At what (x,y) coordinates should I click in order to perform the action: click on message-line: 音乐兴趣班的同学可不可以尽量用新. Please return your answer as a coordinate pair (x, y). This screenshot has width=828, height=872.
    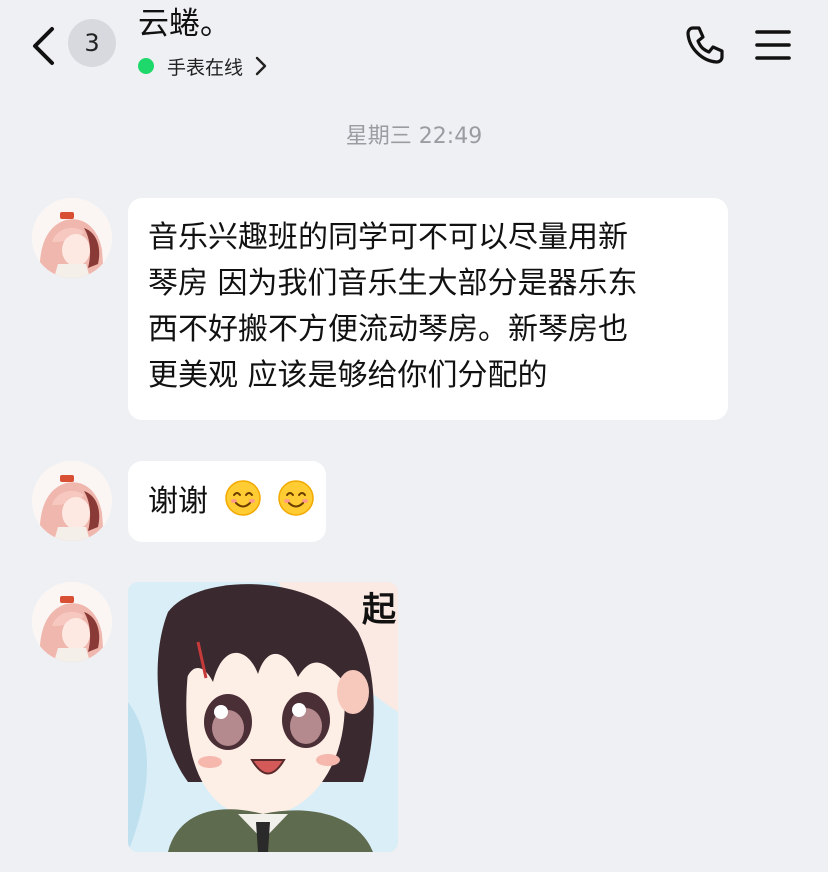
    Looking at the image, I should click on (388, 237).